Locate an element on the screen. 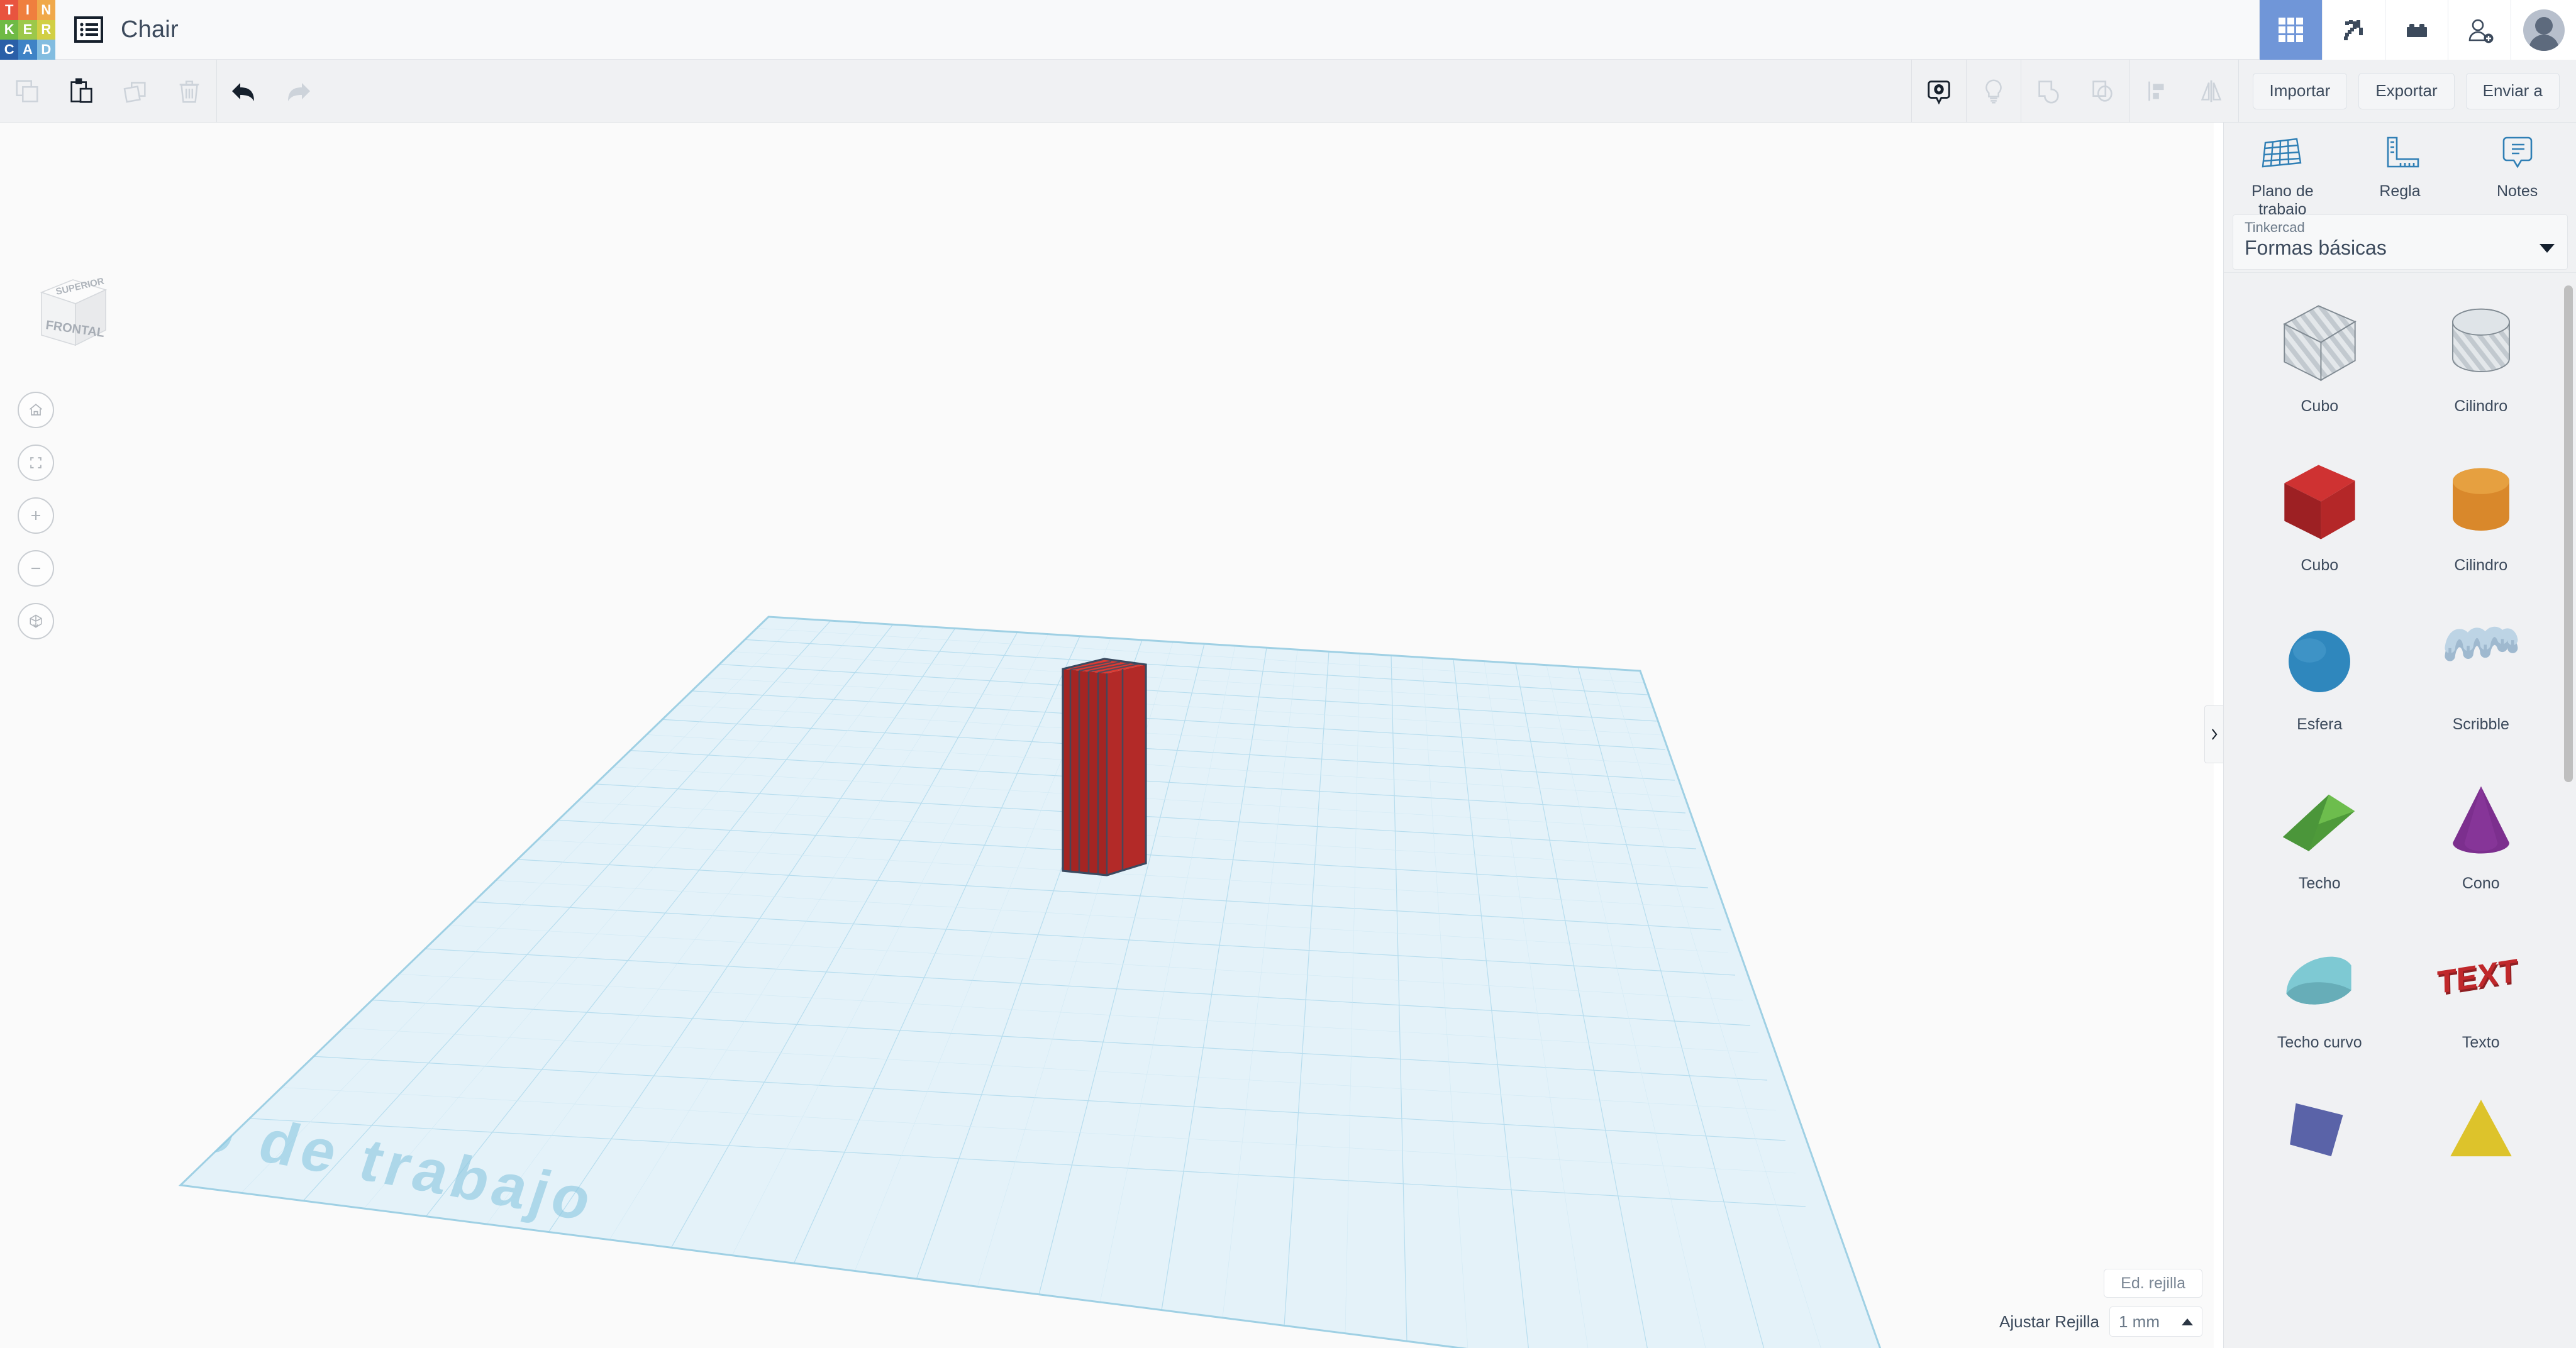 The width and height of the screenshot is (2576, 1348). shape-item: Scribble is located at coordinates (2481, 678).